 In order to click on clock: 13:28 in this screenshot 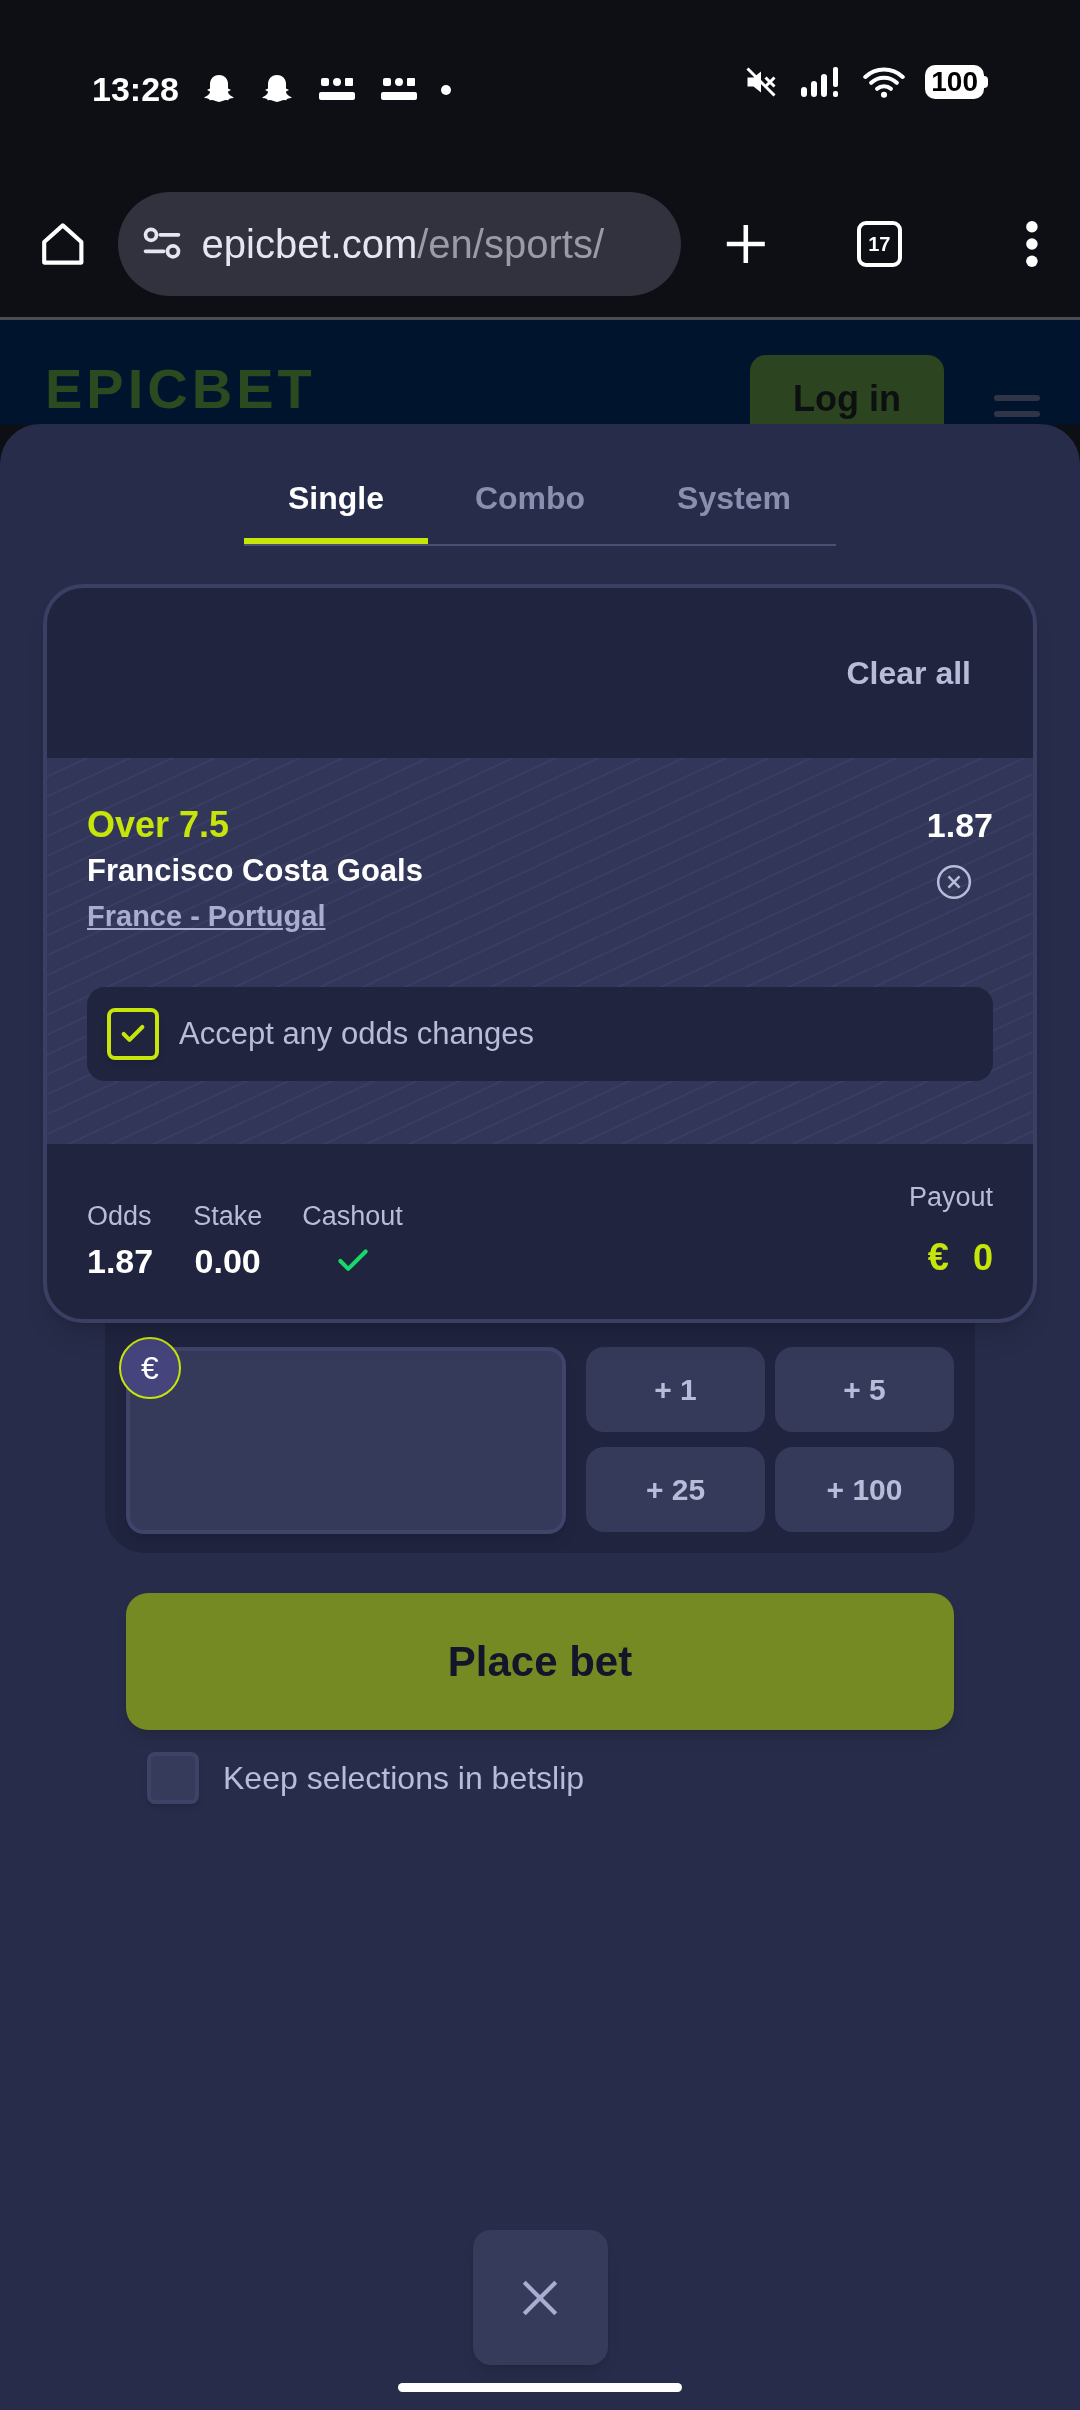, I will do `click(135, 89)`.